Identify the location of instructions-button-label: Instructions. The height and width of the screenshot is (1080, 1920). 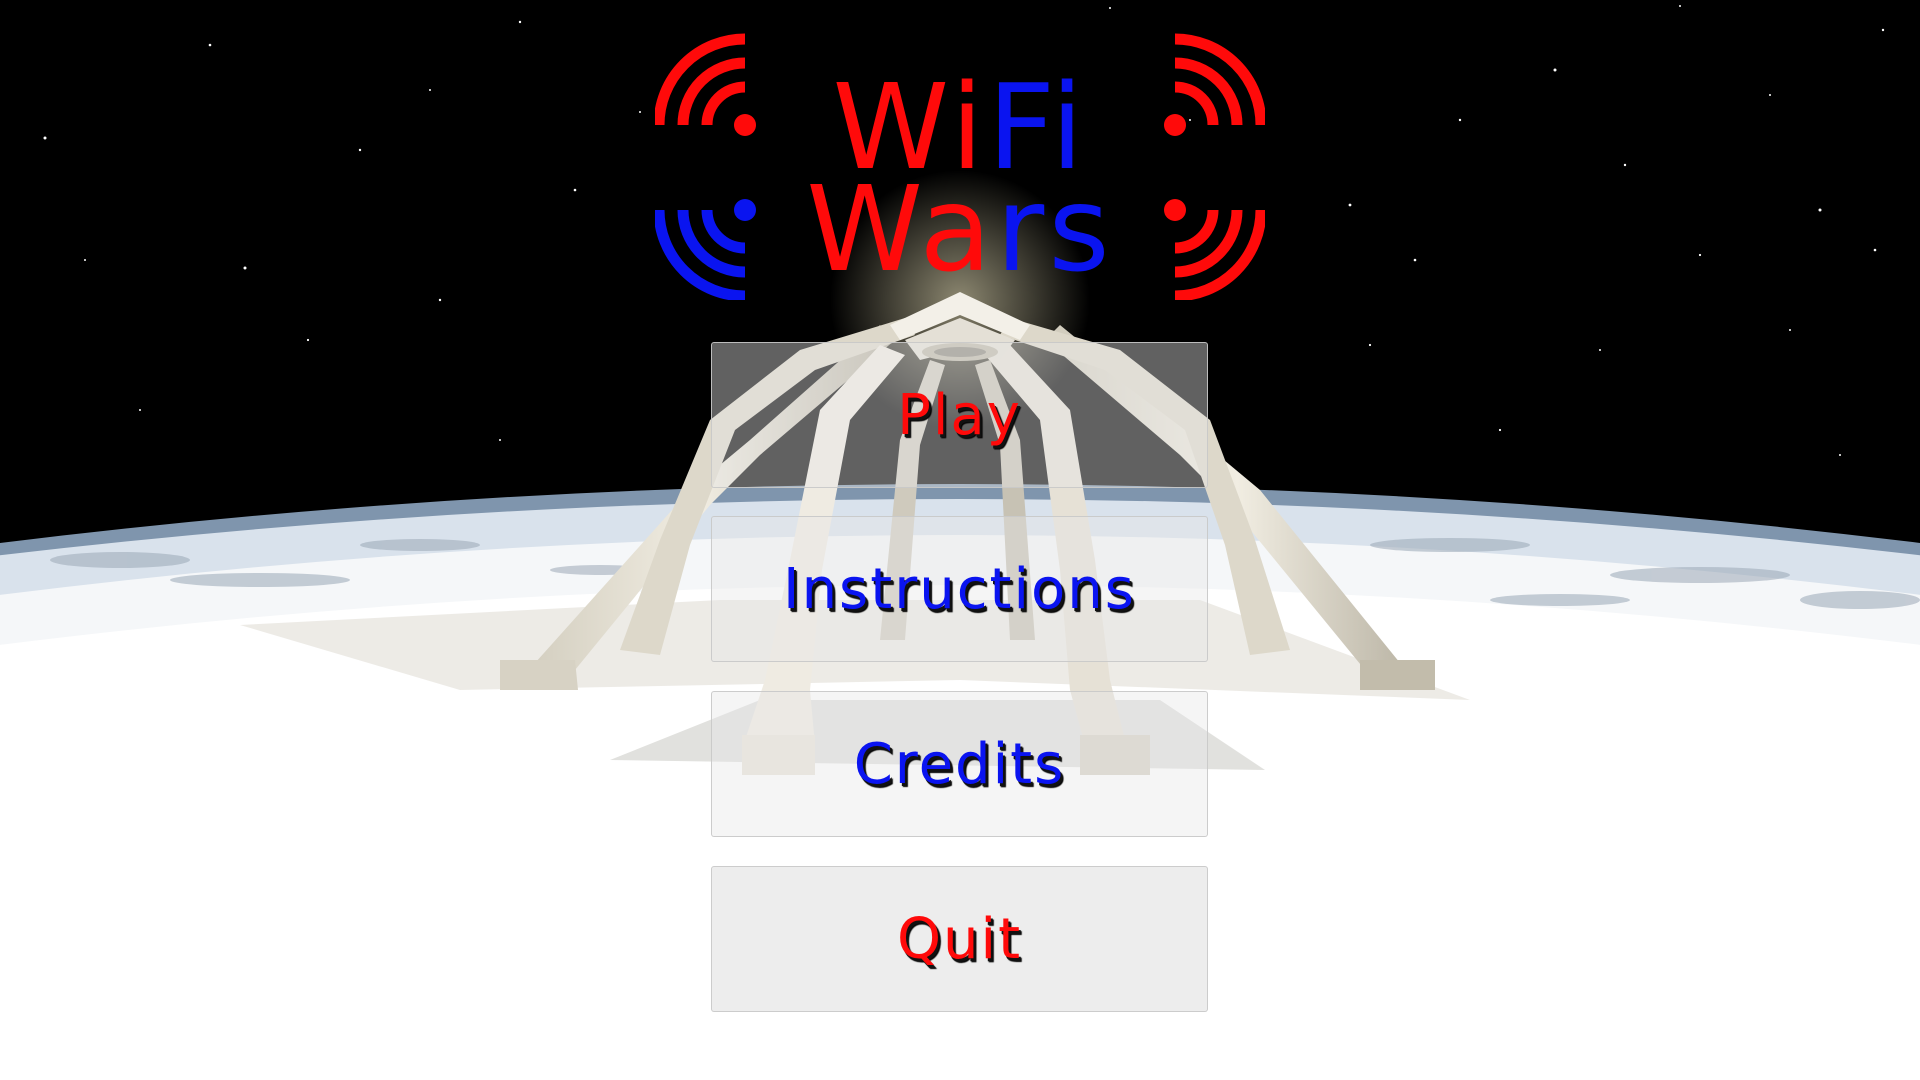
(959, 589).